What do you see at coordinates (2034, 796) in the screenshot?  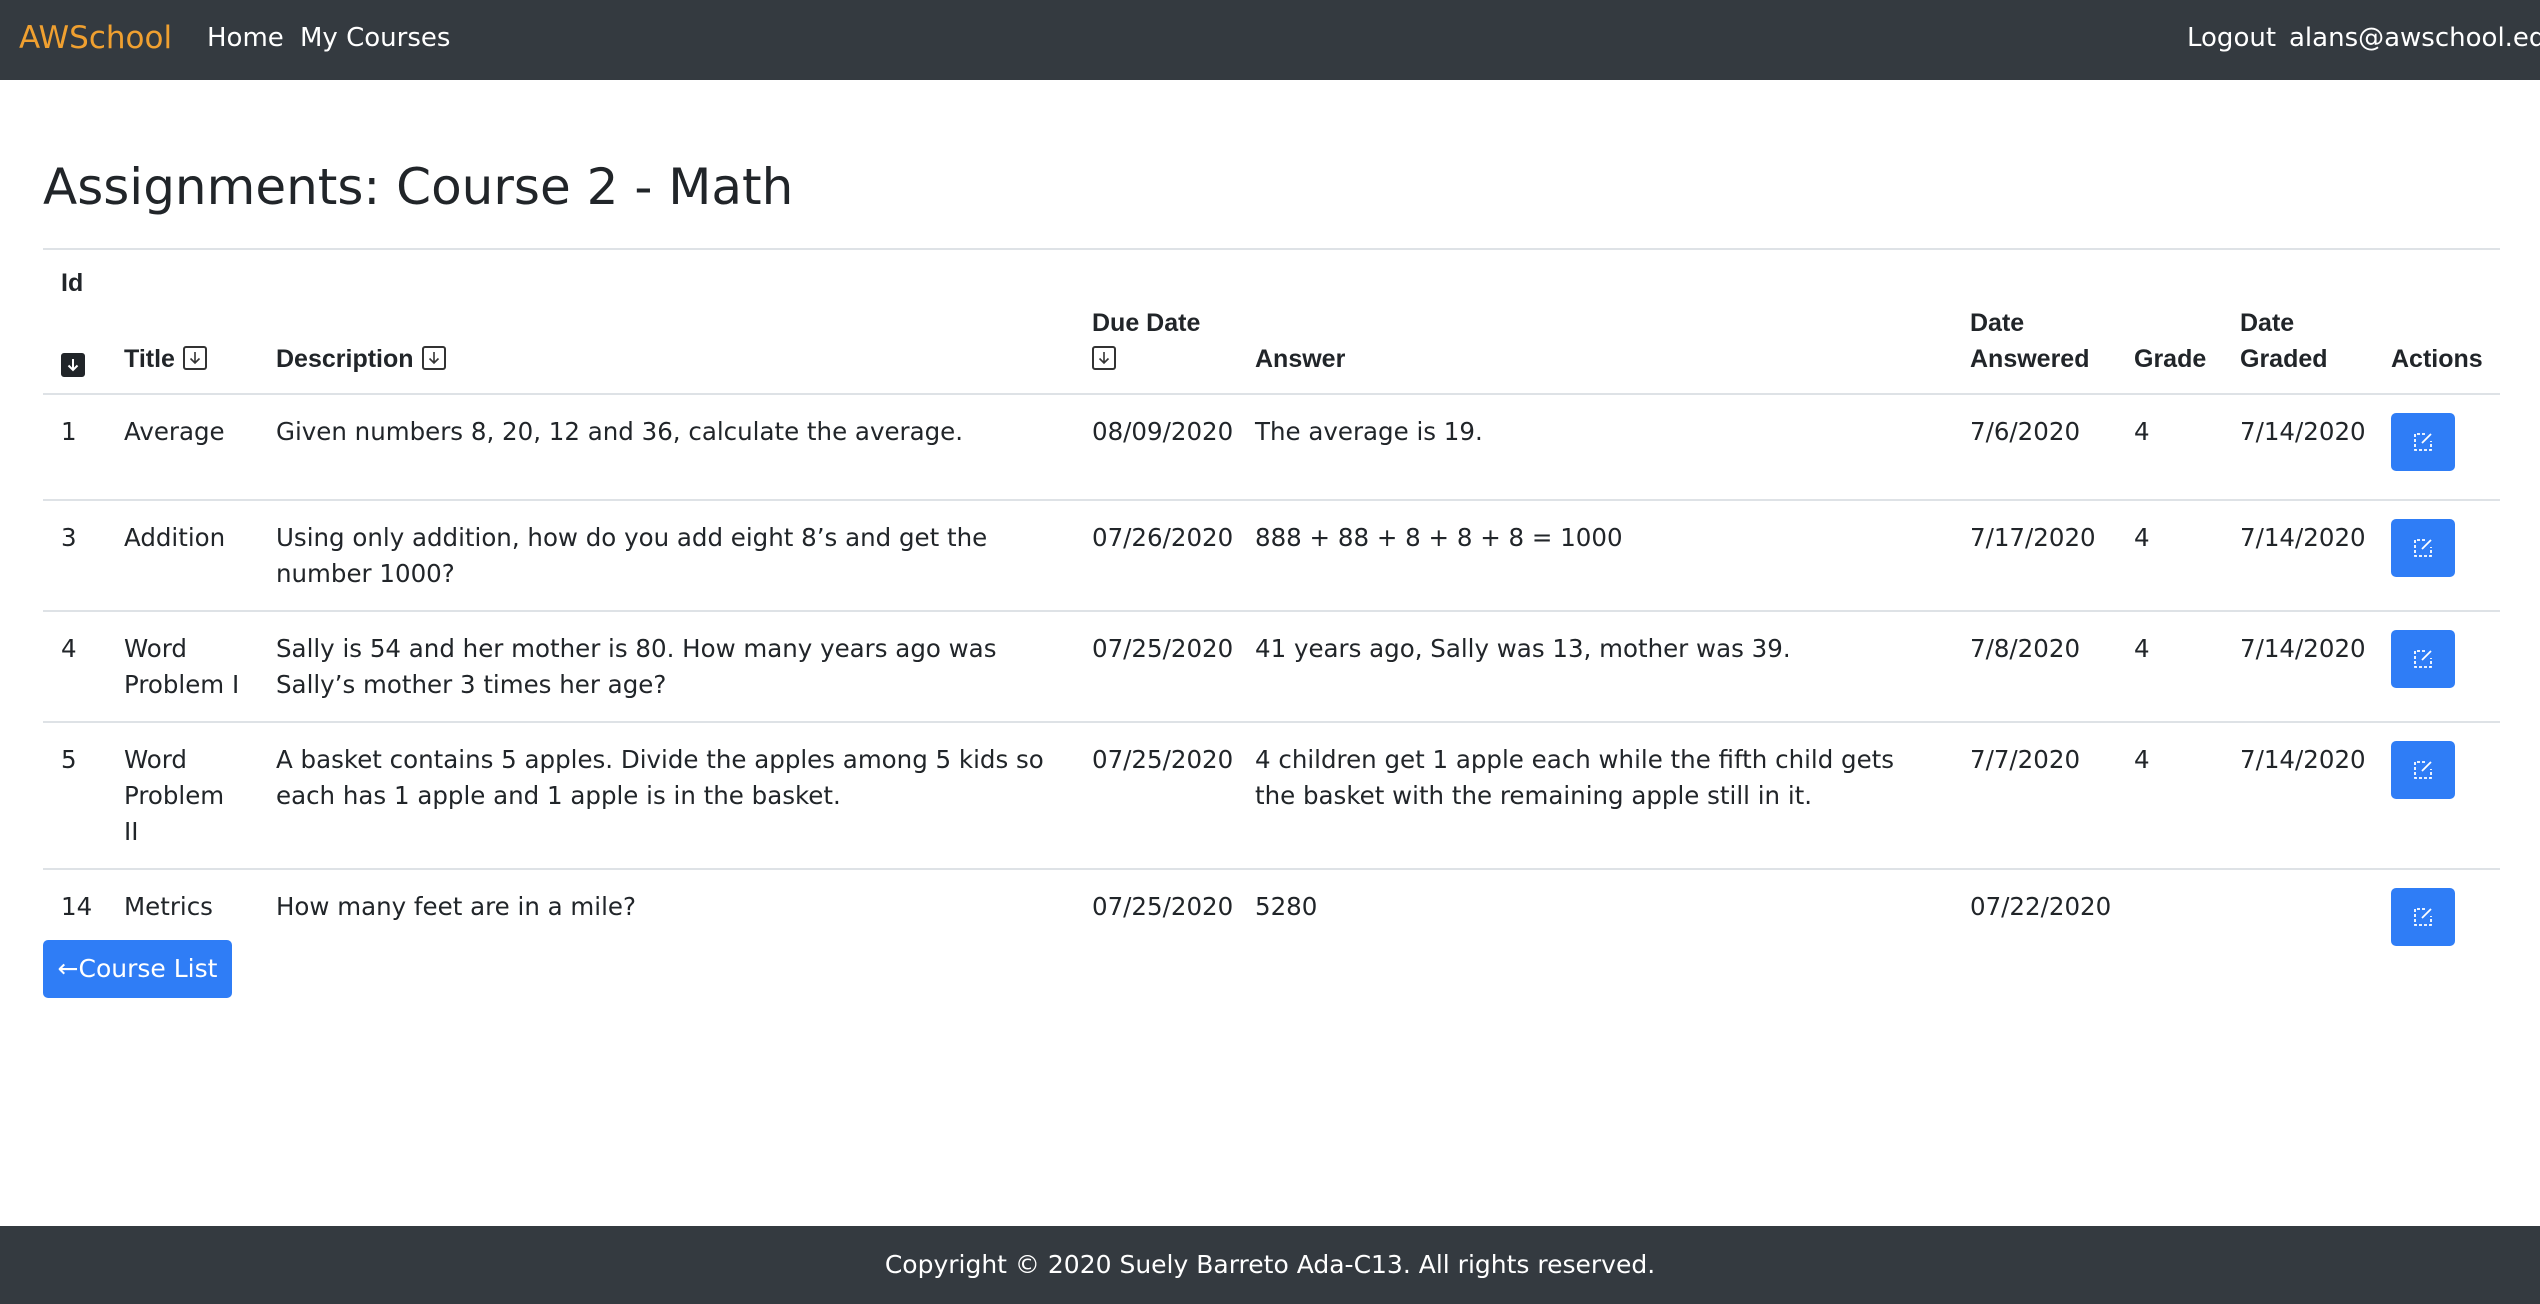 I see `cell-date-answered: 7/7/2020` at bounding box center [2034, 796].